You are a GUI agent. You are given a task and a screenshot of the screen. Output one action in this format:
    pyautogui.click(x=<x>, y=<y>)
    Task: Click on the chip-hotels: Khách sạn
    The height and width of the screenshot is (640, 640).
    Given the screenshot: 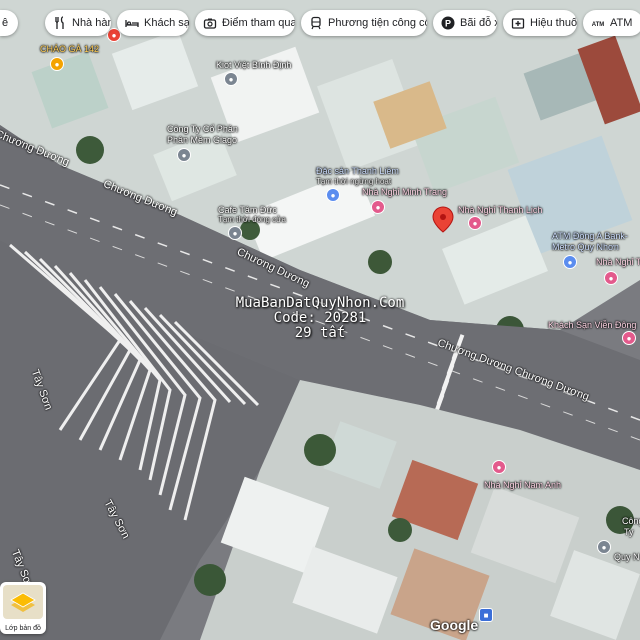 What is the action you would take?
    pyautogui.click(x=153, y=23)
    